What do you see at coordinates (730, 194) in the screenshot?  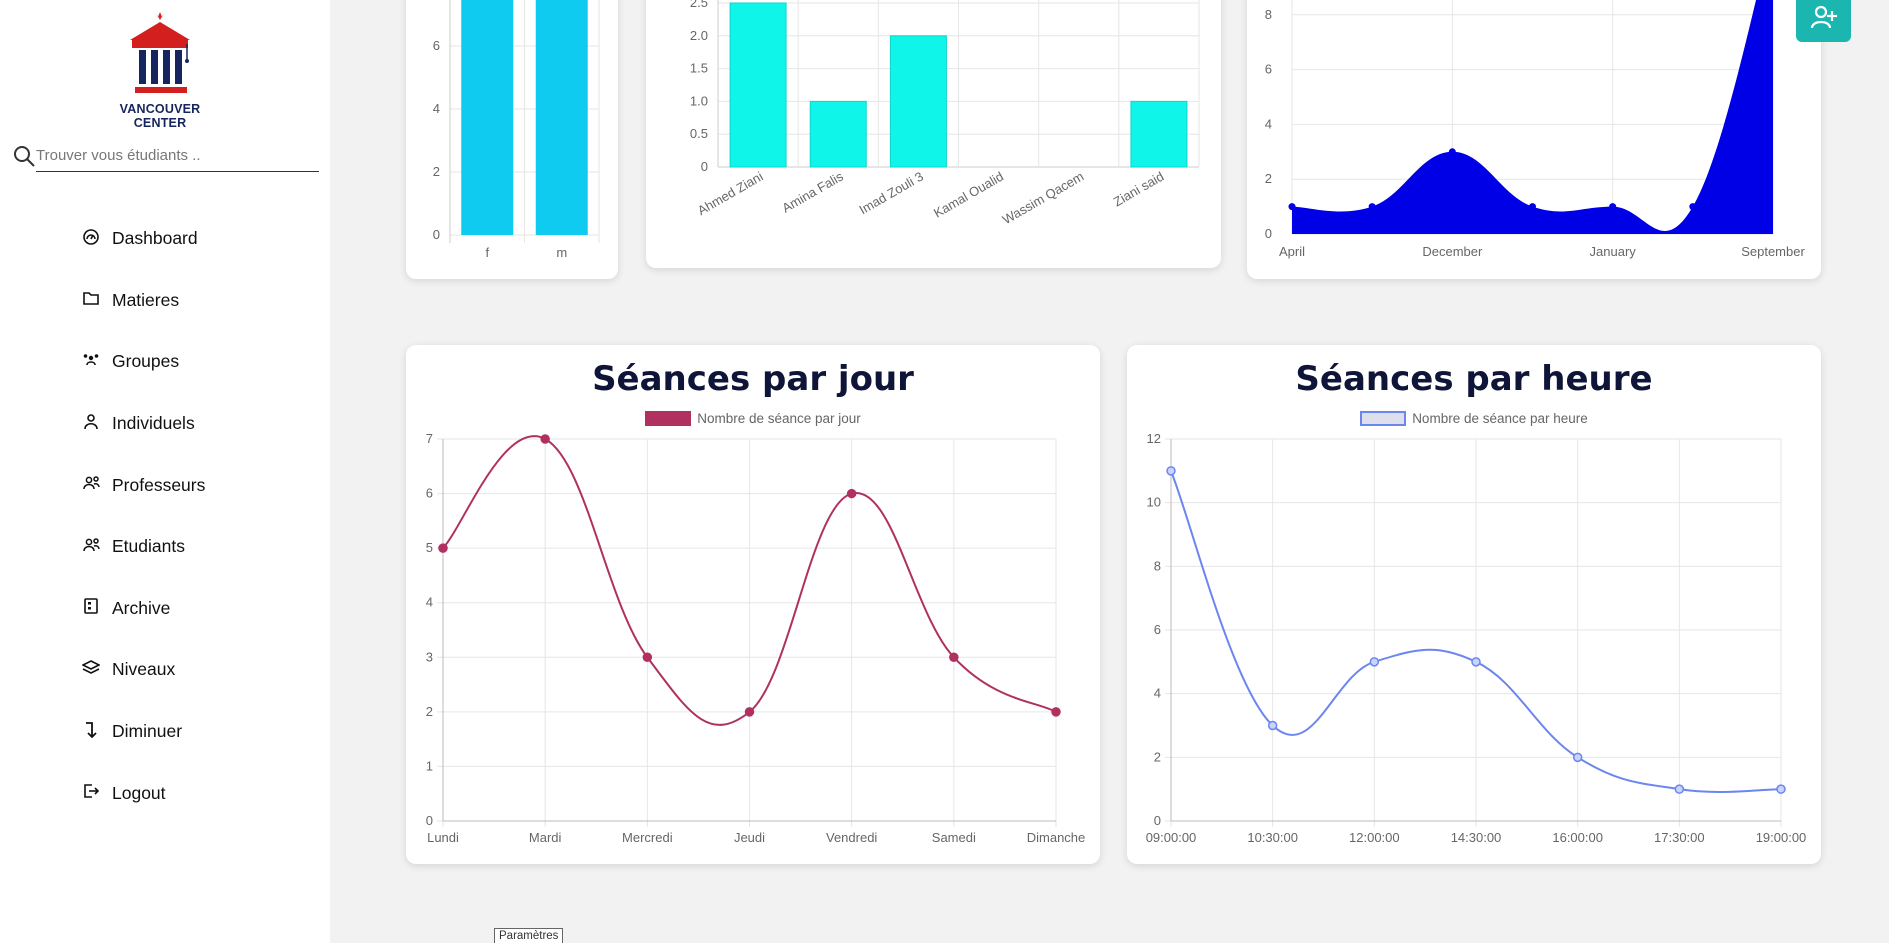 I see `x-tick-label: Ahmed Ziani` at bounding box center [730, 194].